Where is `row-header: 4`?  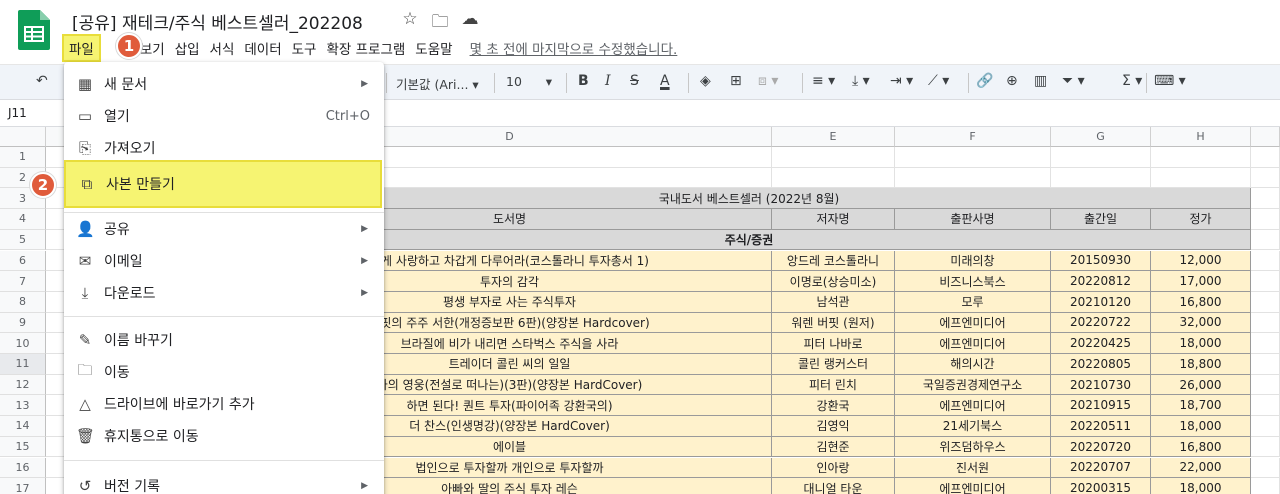 row-header: 4 is located at coordinates (23, 219).